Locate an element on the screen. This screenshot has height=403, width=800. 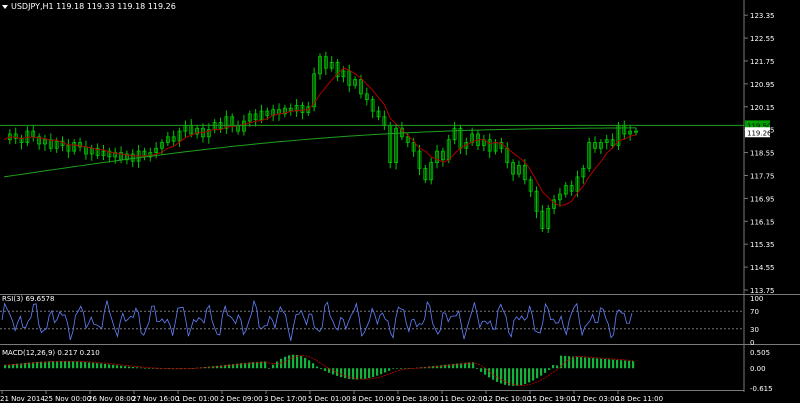
time-tick-label: 1 Dec 01:00 is located at coordinates (197, 399).